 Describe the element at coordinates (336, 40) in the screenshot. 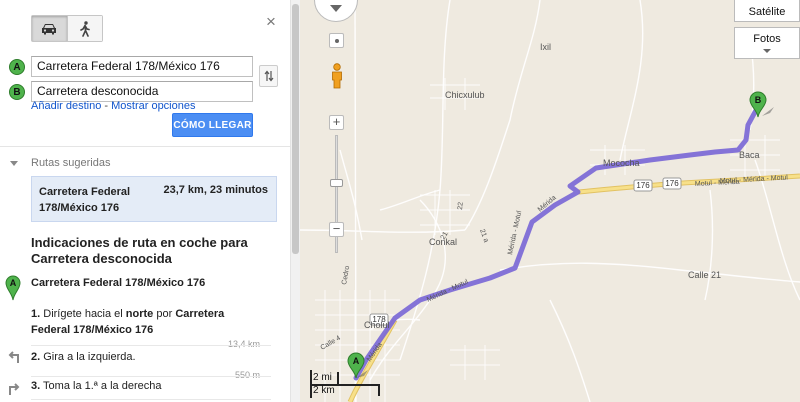

I see `pan-reset-button` at that location.